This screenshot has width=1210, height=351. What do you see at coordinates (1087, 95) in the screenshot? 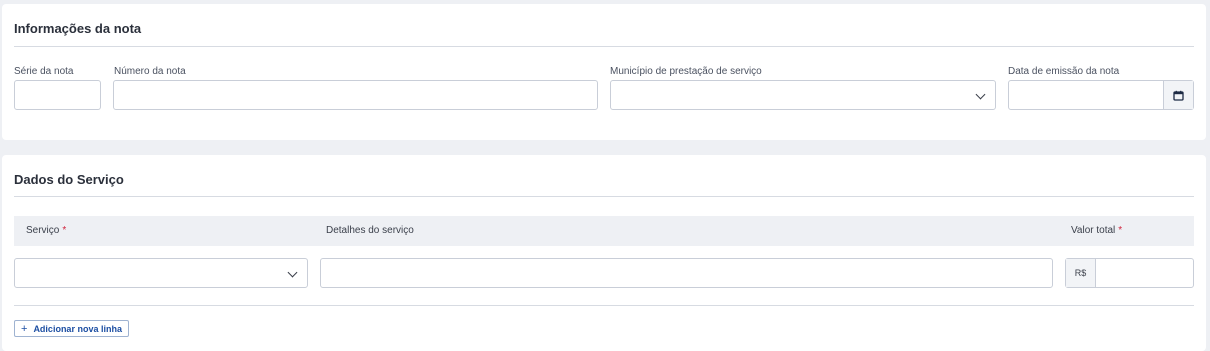
I see `data-emissao-input` at bounding box center [1087, 95].